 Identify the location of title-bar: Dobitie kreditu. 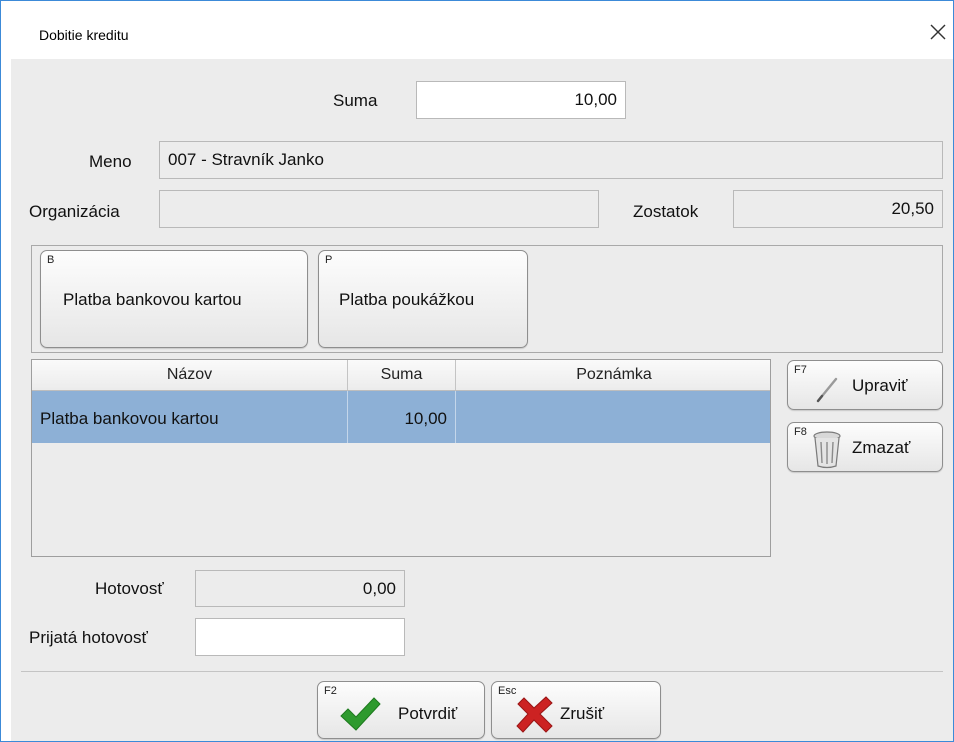
(477, 30).